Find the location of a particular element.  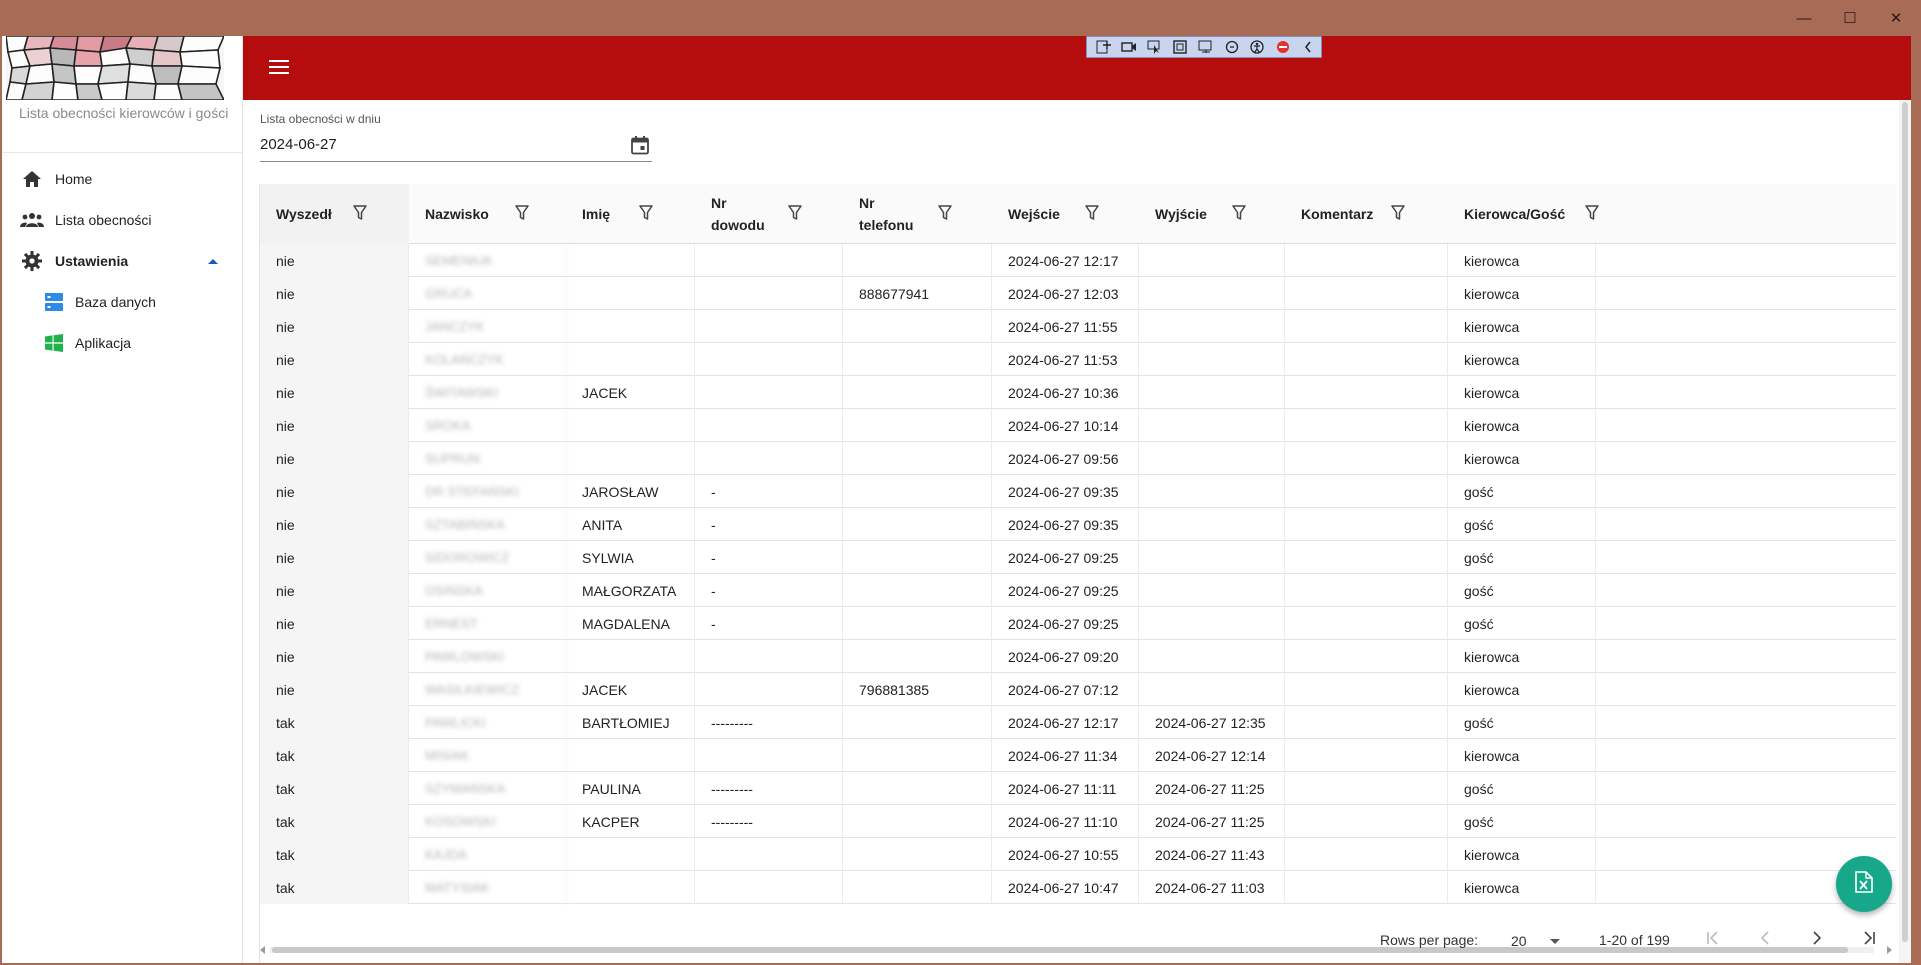

menu-icon is located at coordinates (279, 67).